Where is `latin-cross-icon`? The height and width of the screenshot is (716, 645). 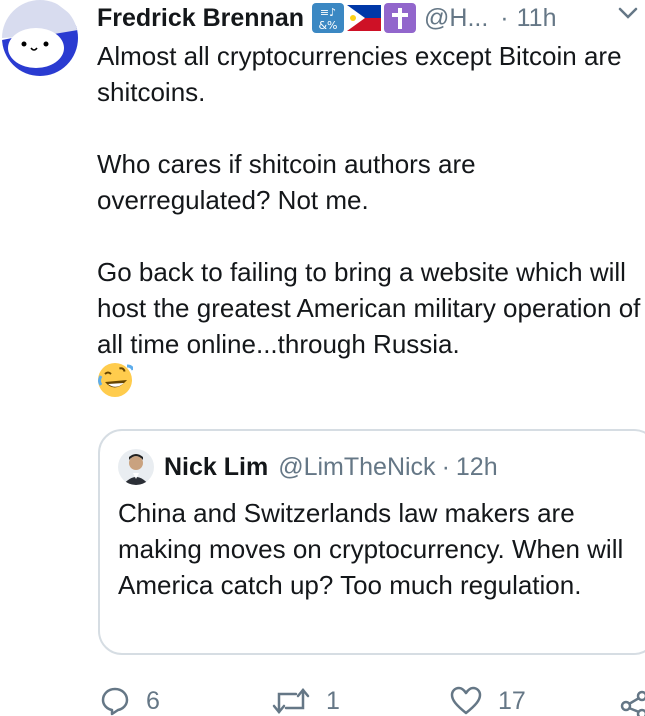
latin-cross-icon is located at coordinates (400, 18).